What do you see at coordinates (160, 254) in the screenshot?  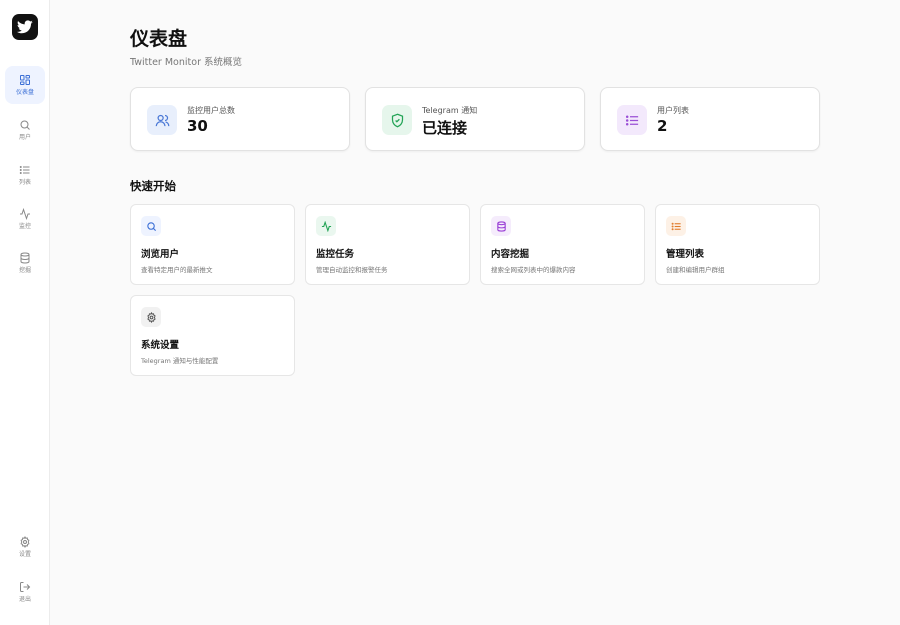 I see `quick-card-title: 浏览用户` at bounding box center [160, 254].